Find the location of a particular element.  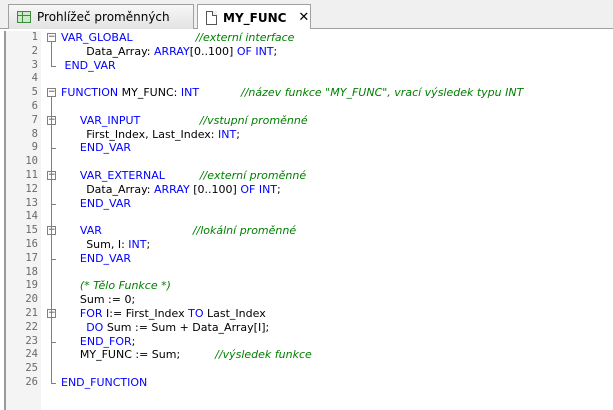

comment-token: //lokální proměnné is located at coordinates (244, 231).